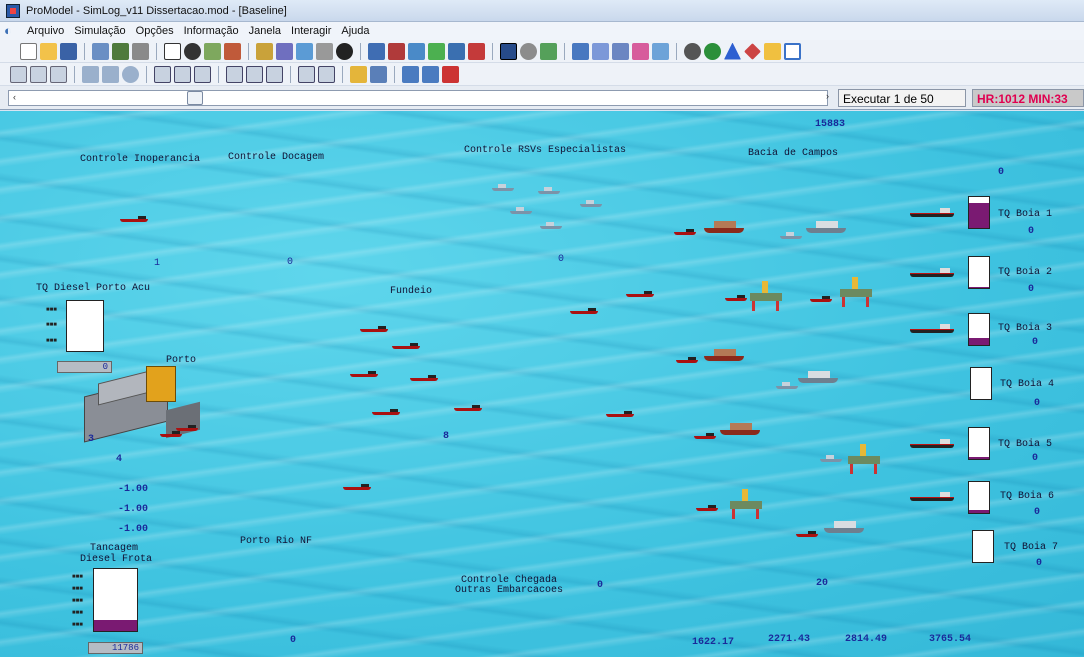 The width and height of the screenshot is (1084, 657). I want to click on view-6-icon, so click(274, 74).